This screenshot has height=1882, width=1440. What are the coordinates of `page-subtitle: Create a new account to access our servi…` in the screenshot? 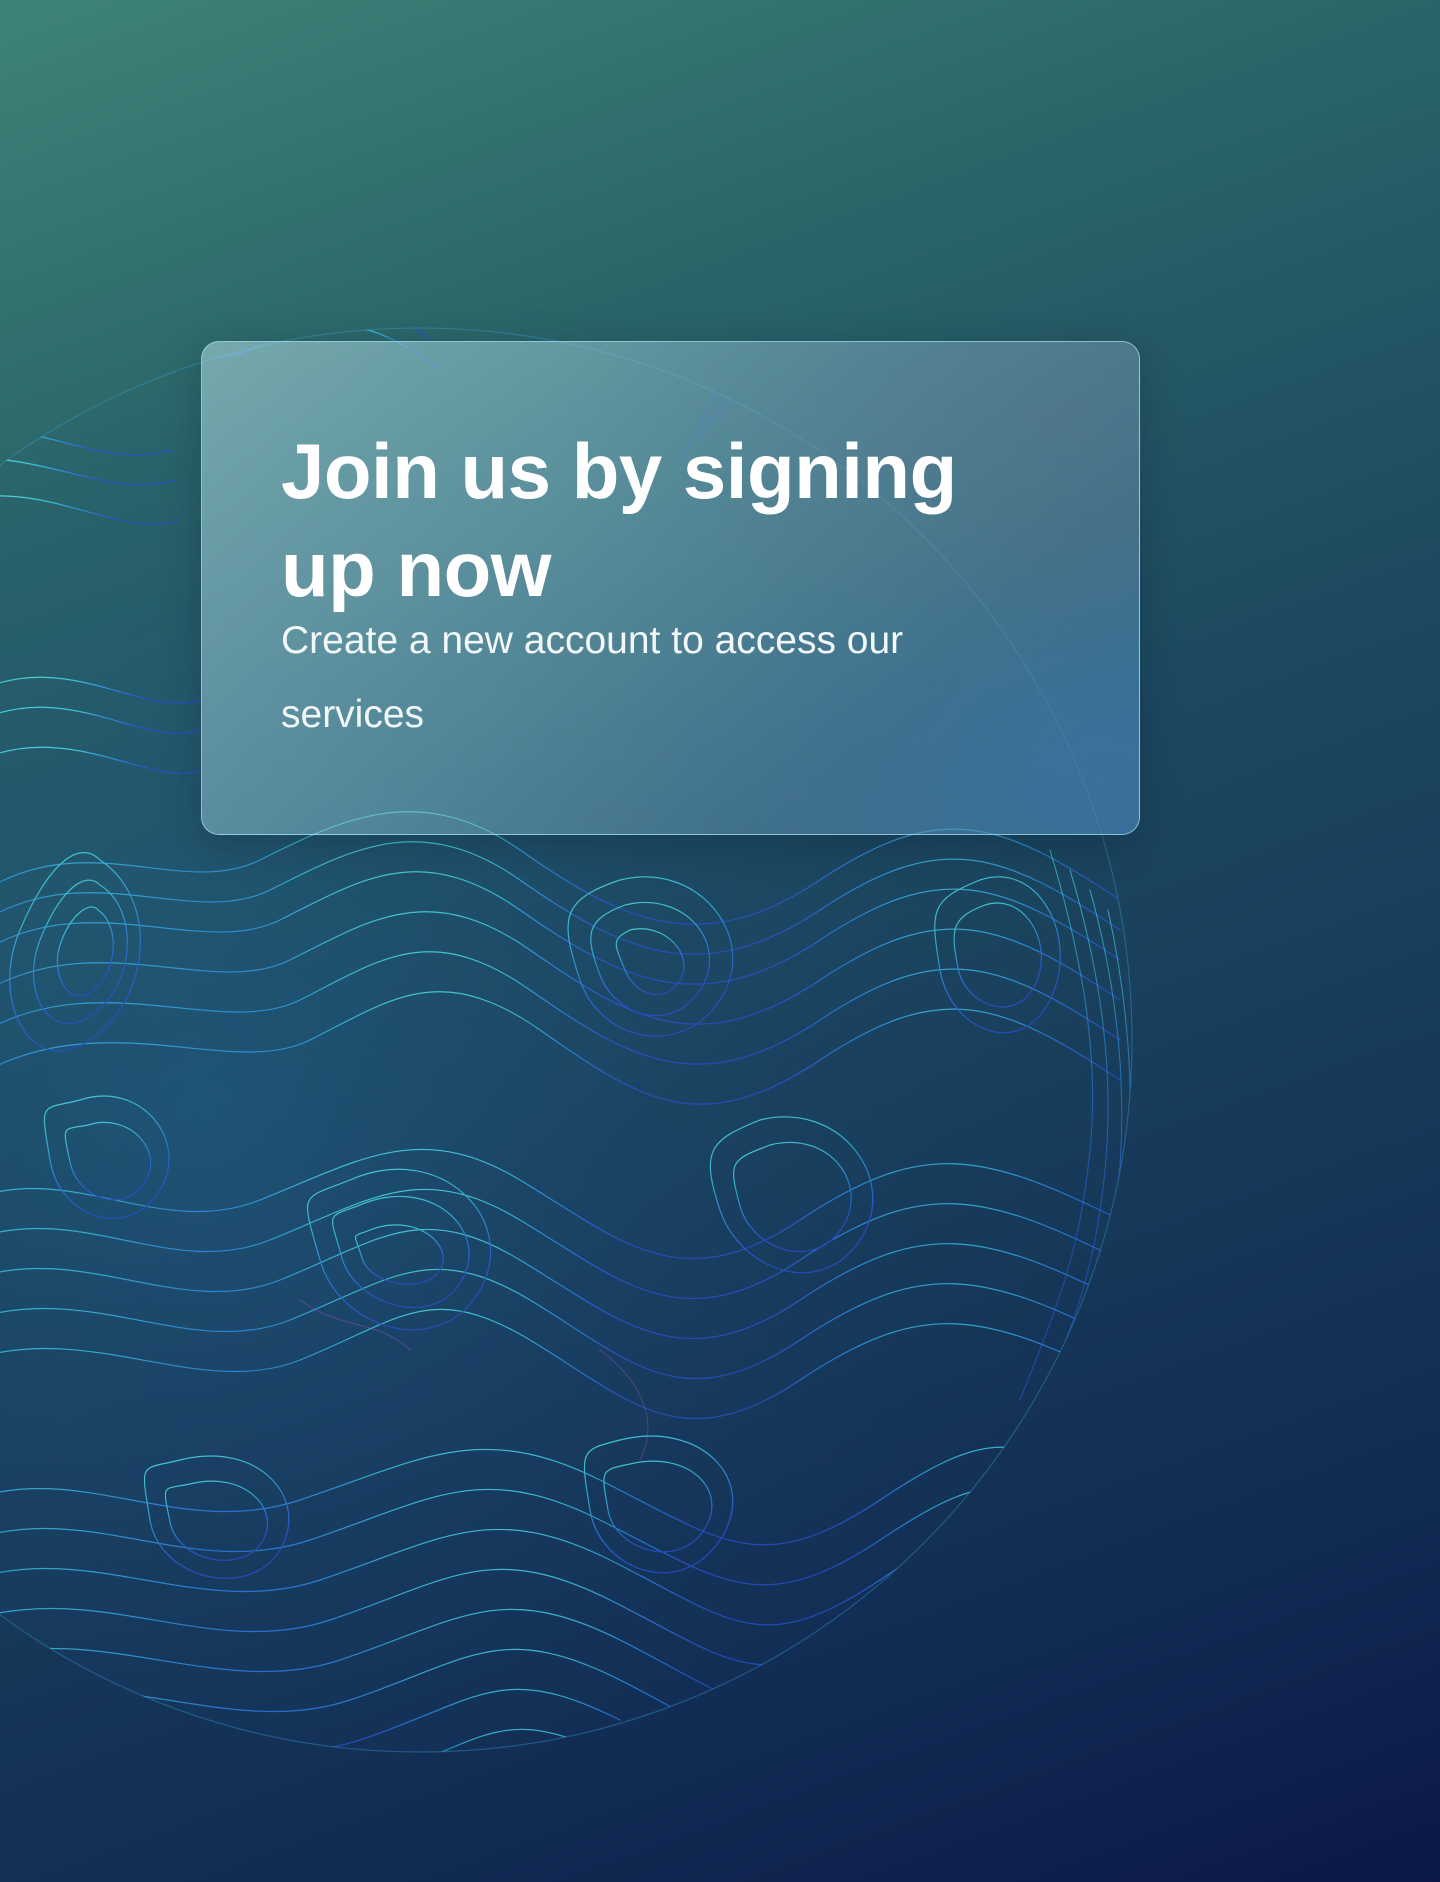 It's located at (592, 677).